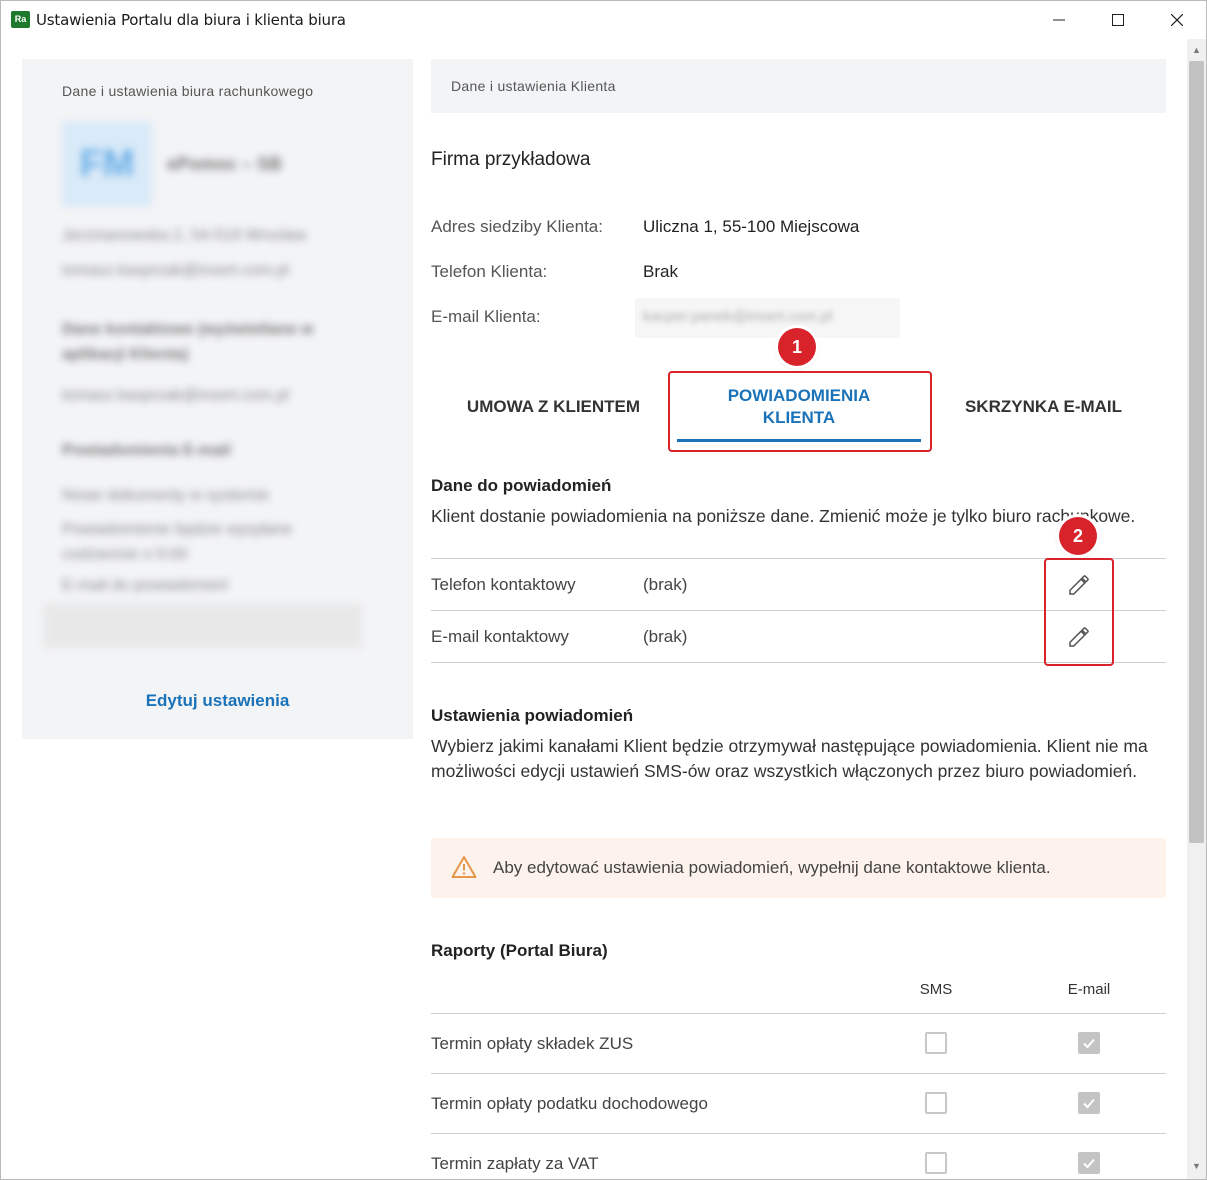  What do you see at coordinates (503, 584) in the screenshot?
I see `contact-phone-label: Telefon kontaktowy` at bounding box center [503, 584].